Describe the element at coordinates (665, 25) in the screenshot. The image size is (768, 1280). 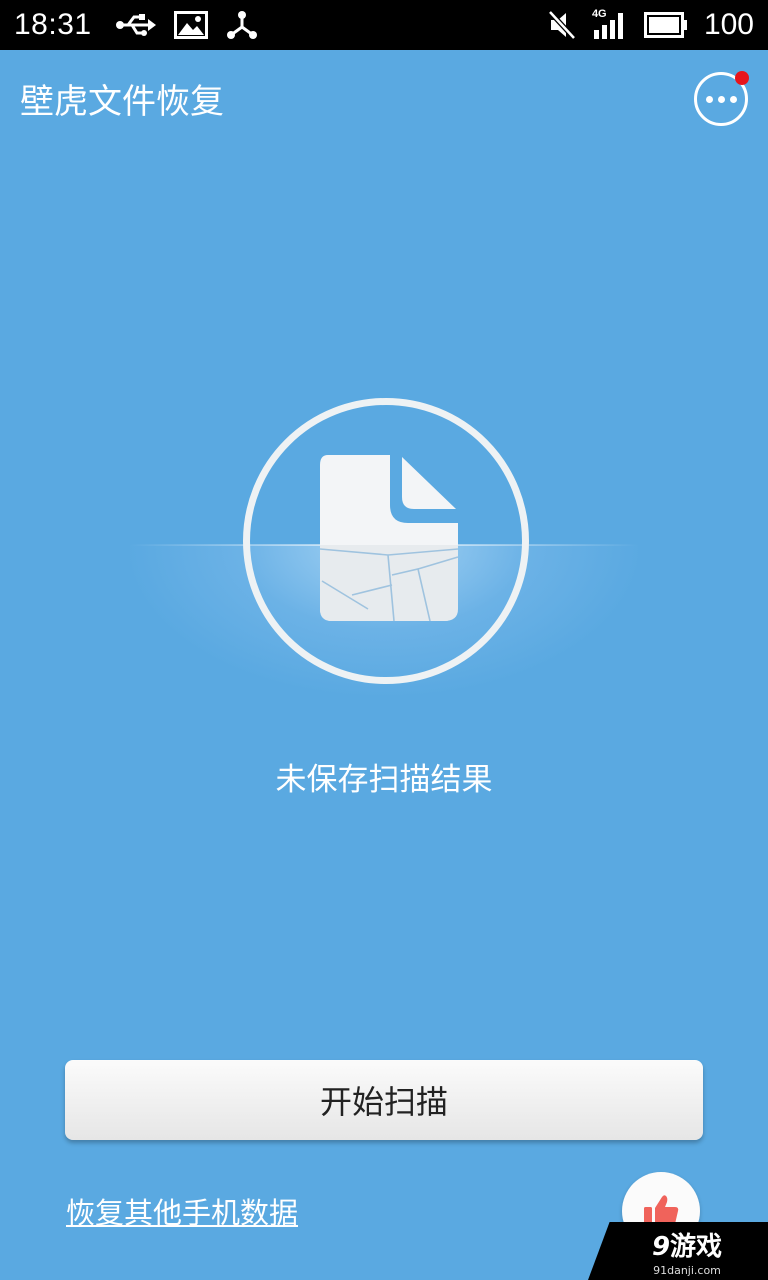
I see `battery-icon` at that location.